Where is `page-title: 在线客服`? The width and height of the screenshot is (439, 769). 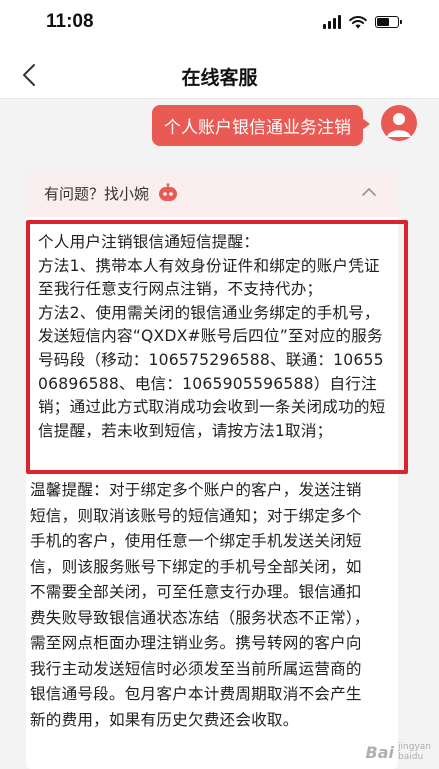
page-title: 在线客服 is located at coordinates (219, 78).